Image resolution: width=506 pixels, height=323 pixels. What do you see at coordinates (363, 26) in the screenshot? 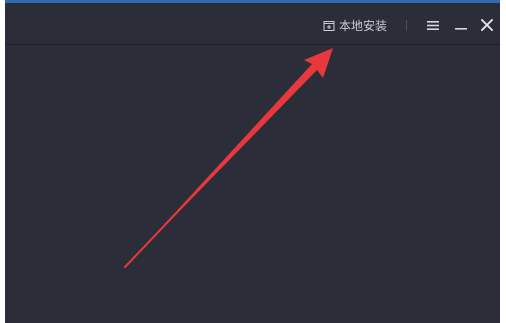
I see `local-install-label: 本地安装` at bounding box center [363, 26].